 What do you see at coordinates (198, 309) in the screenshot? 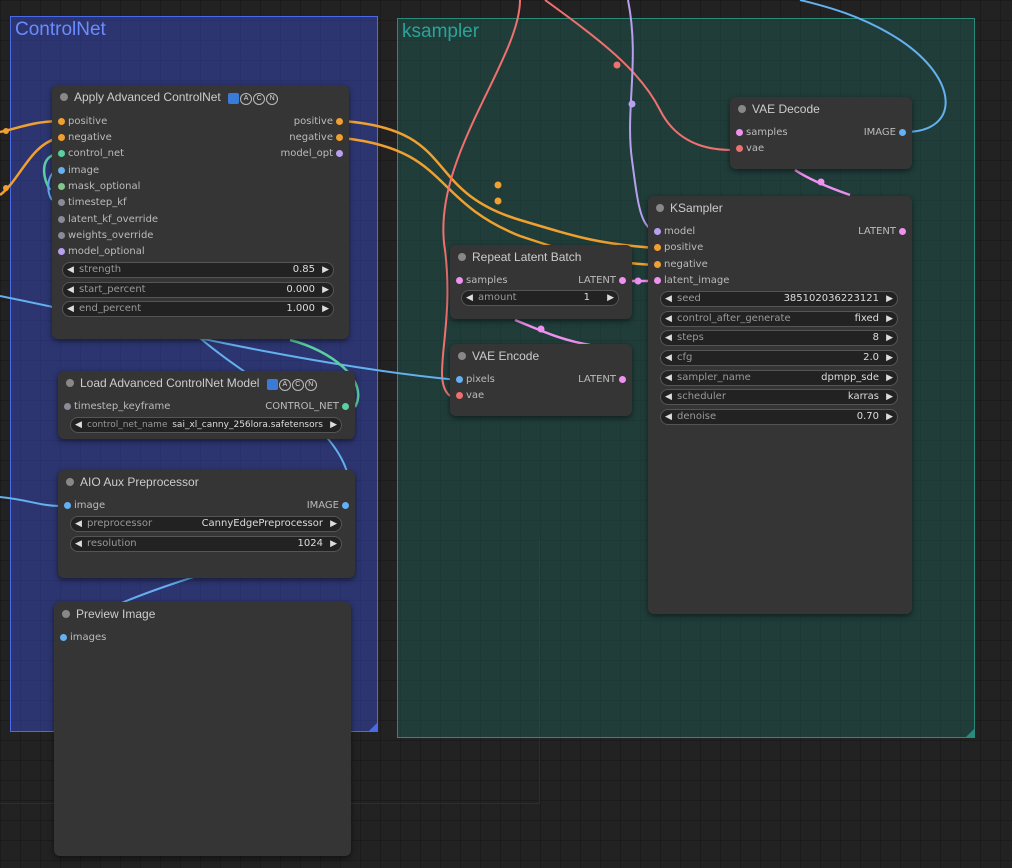
I see `widget-end-percent: ◀ end_percent 1.000 ▶` at bounding box center [198, 309].